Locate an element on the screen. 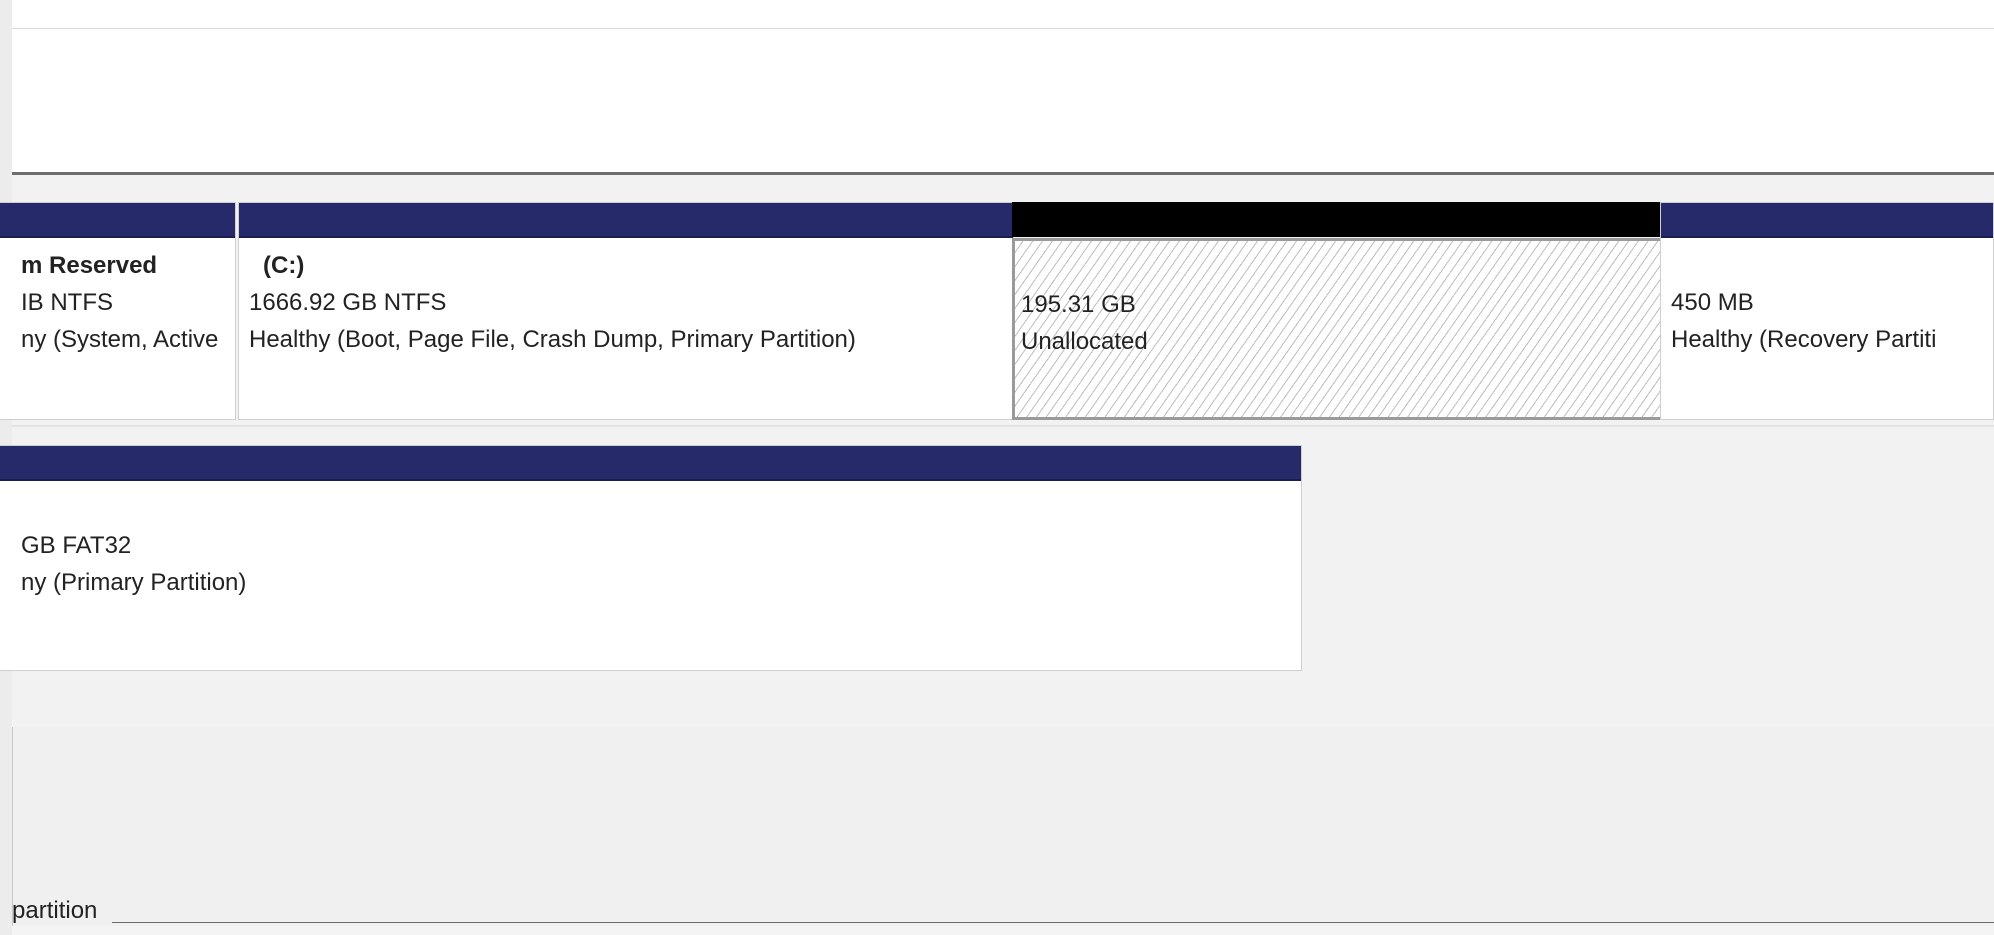  partition-status: Unallocated is located at coordinates (1084, 341).